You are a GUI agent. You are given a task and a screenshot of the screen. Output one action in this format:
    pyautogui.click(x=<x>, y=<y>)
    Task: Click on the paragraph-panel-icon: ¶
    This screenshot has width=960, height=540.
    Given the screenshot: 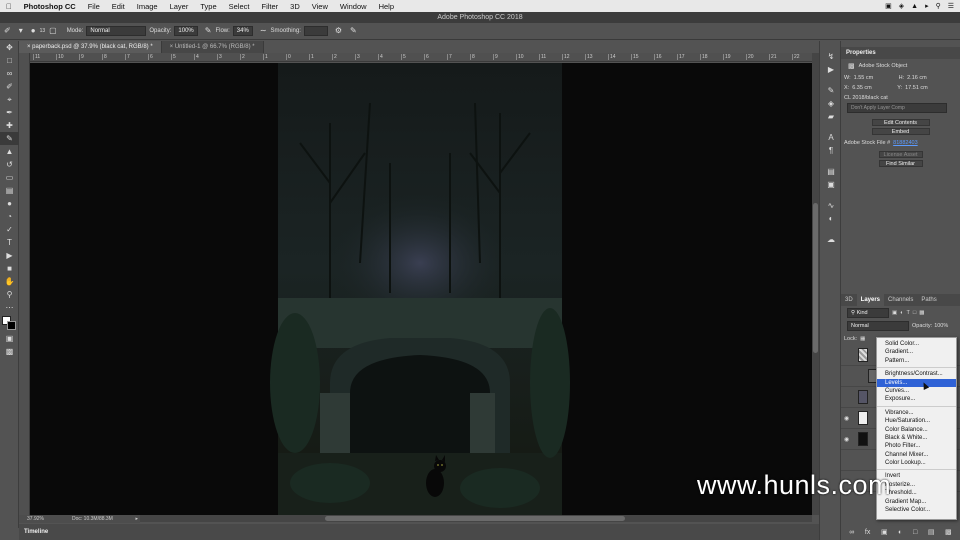 What is the action you would take?
    pyautogui.click(x=831, y=150)
    